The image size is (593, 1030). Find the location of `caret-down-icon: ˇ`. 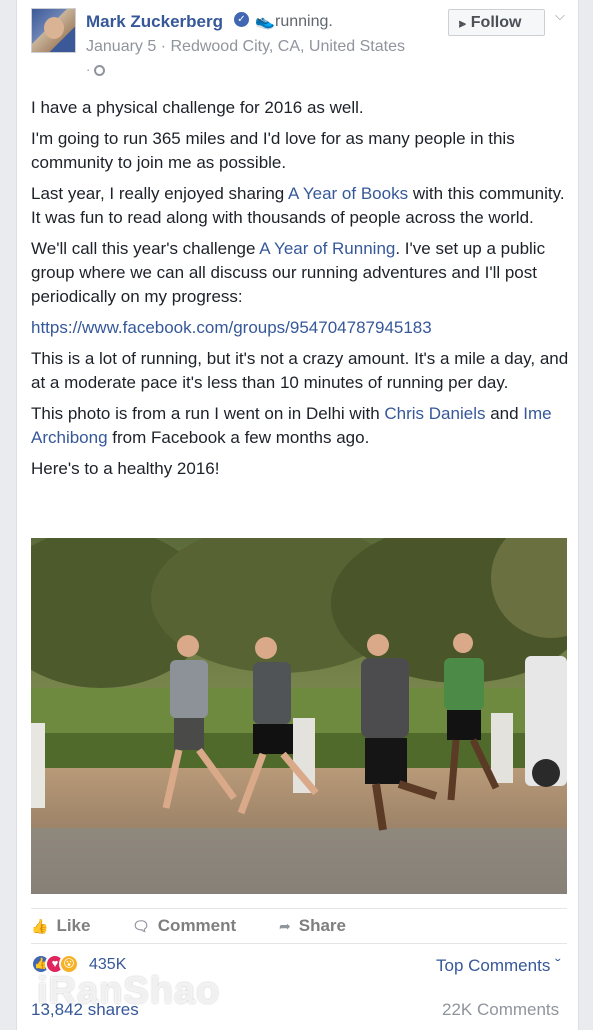

caret-down-icon: ˇ is located at coordinates (555, 965).